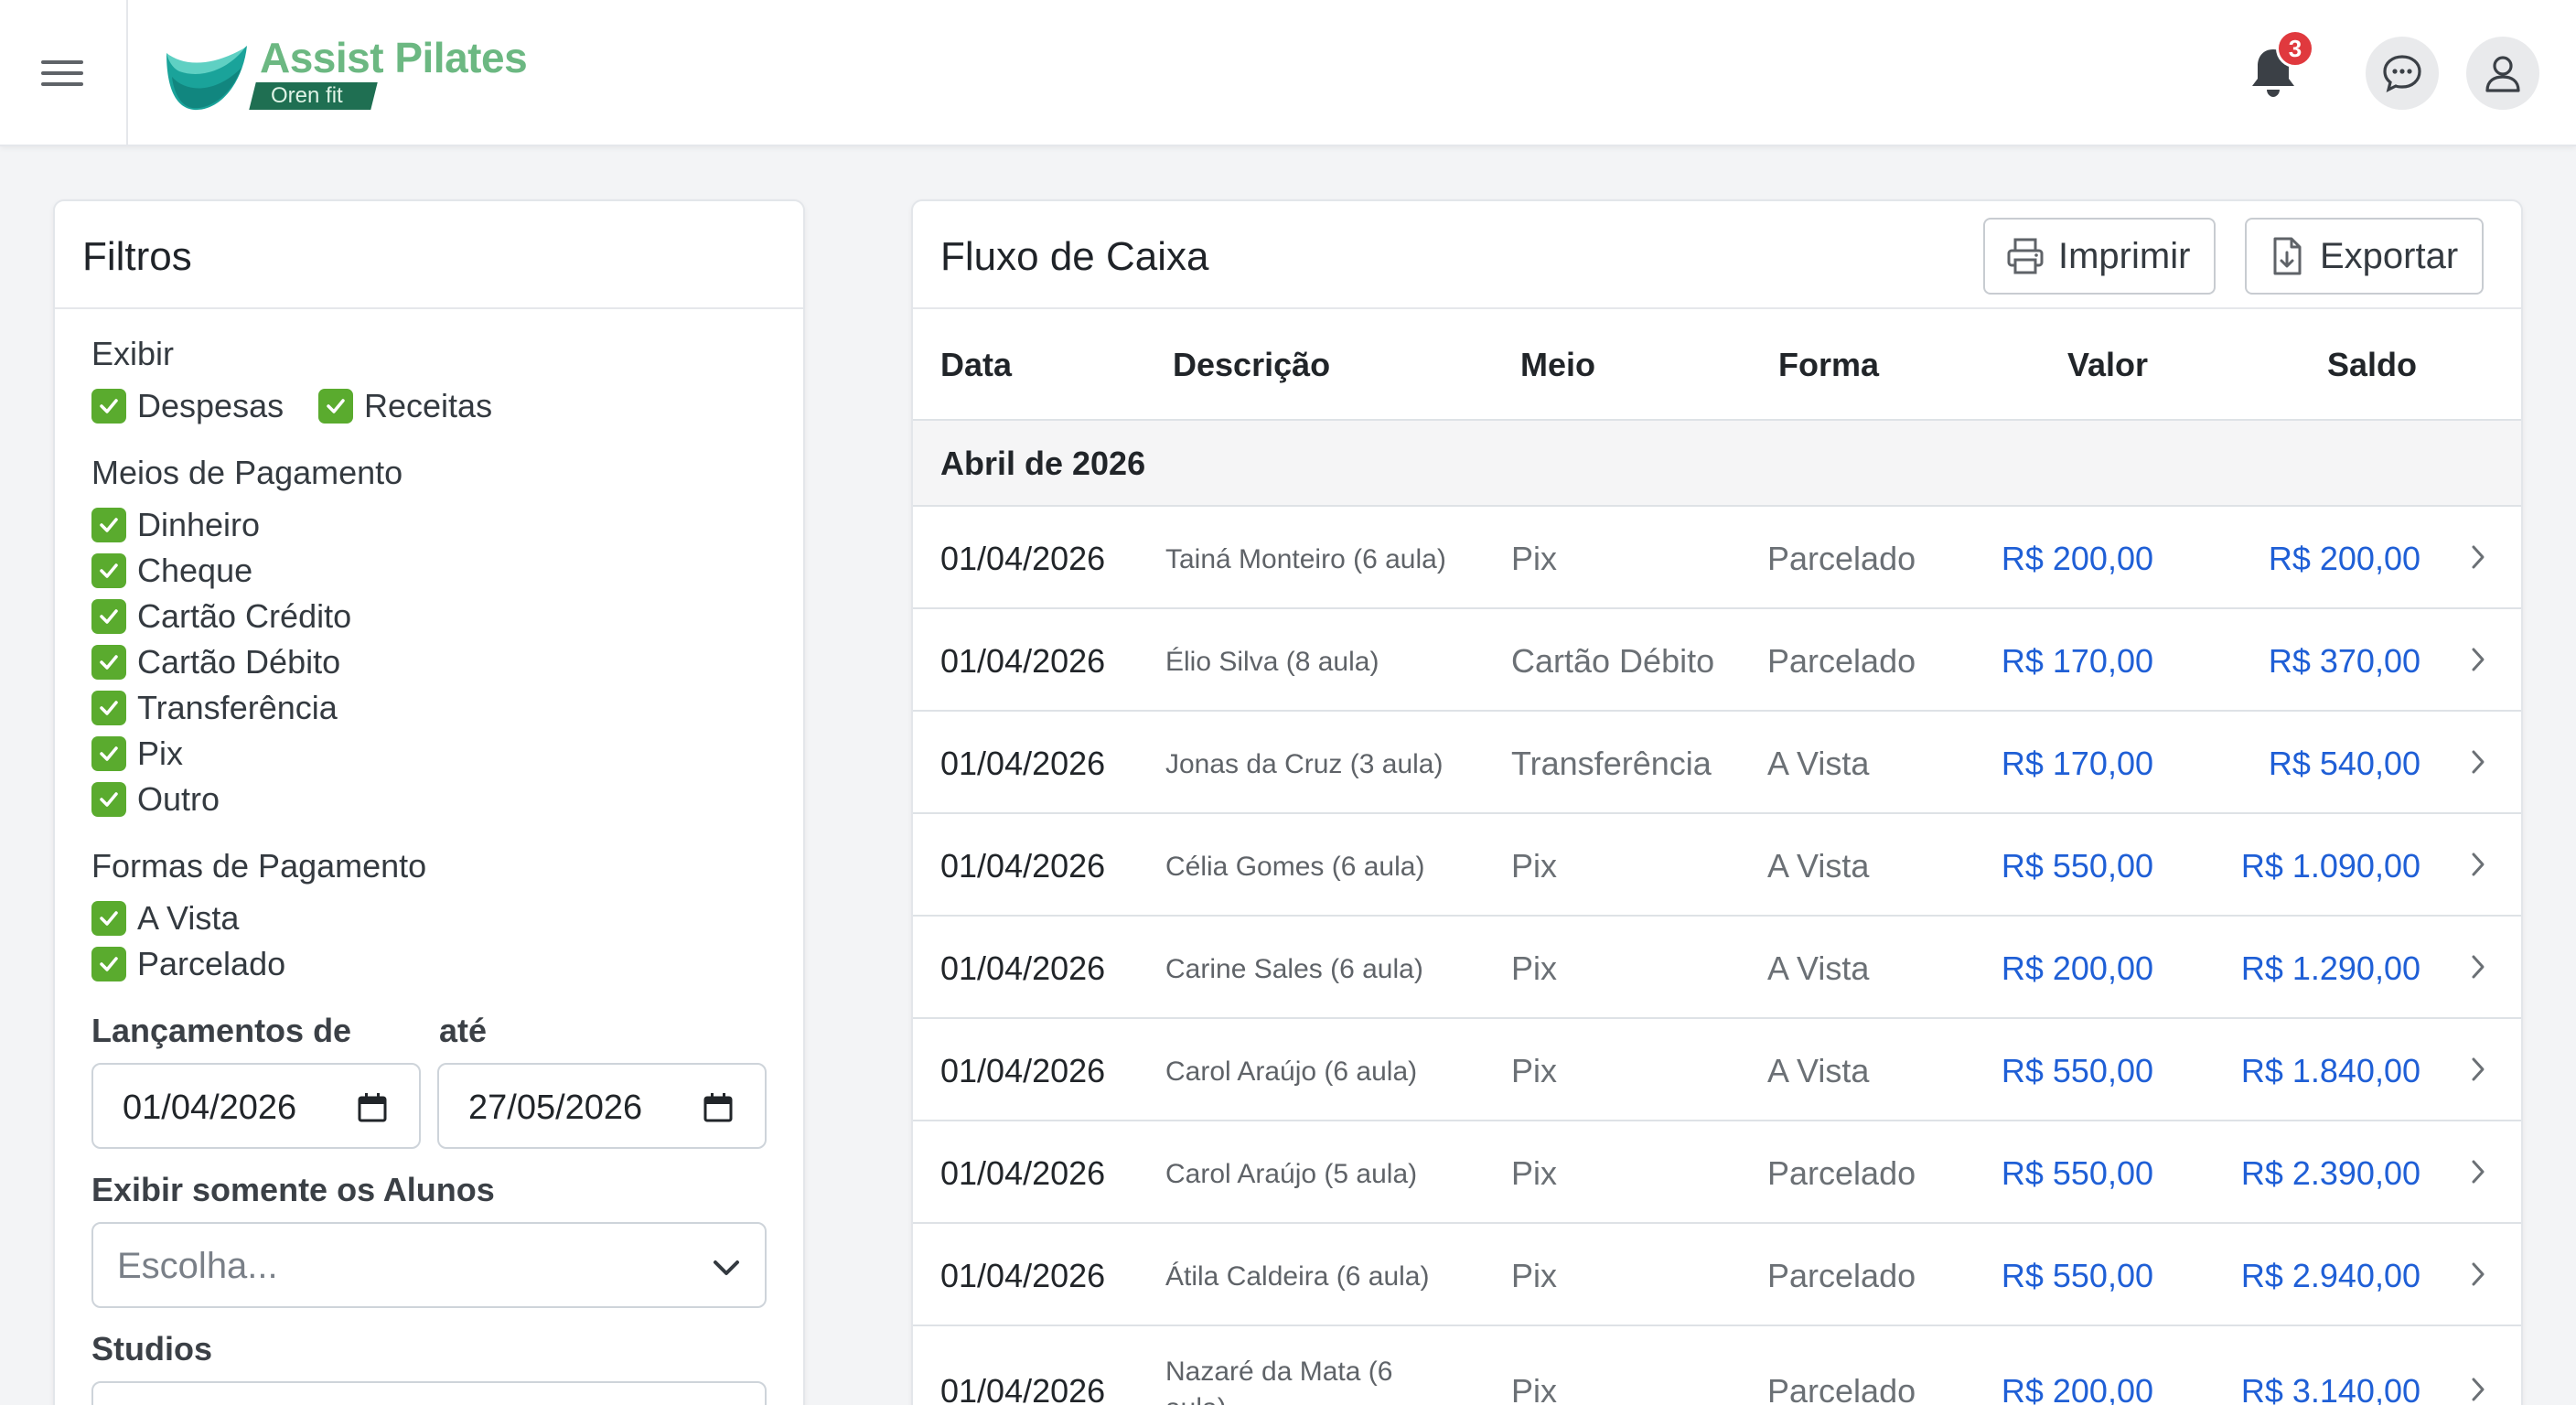  I want to click on checkbox-pix: Pix, so click(137, 754).